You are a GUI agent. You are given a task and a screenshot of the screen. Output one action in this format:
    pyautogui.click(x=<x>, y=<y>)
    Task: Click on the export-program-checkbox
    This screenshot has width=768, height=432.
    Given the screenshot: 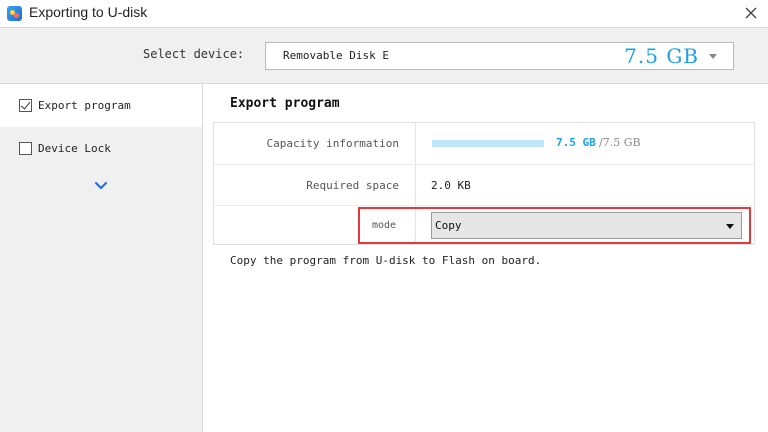 What is the action you would take?
    pyautogui.click(x=25, y=105)
    